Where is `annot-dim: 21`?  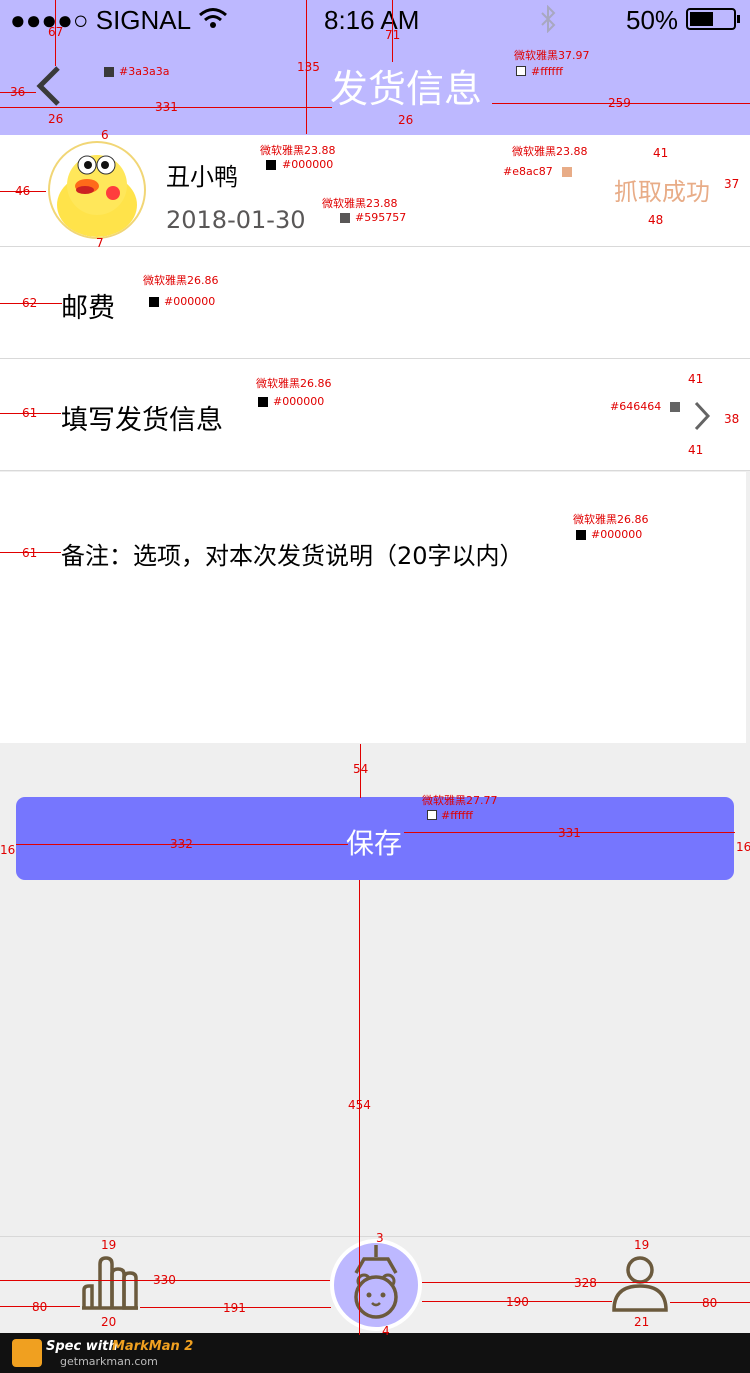 annot-dim: 21 is located at coordinates (642, 1322).